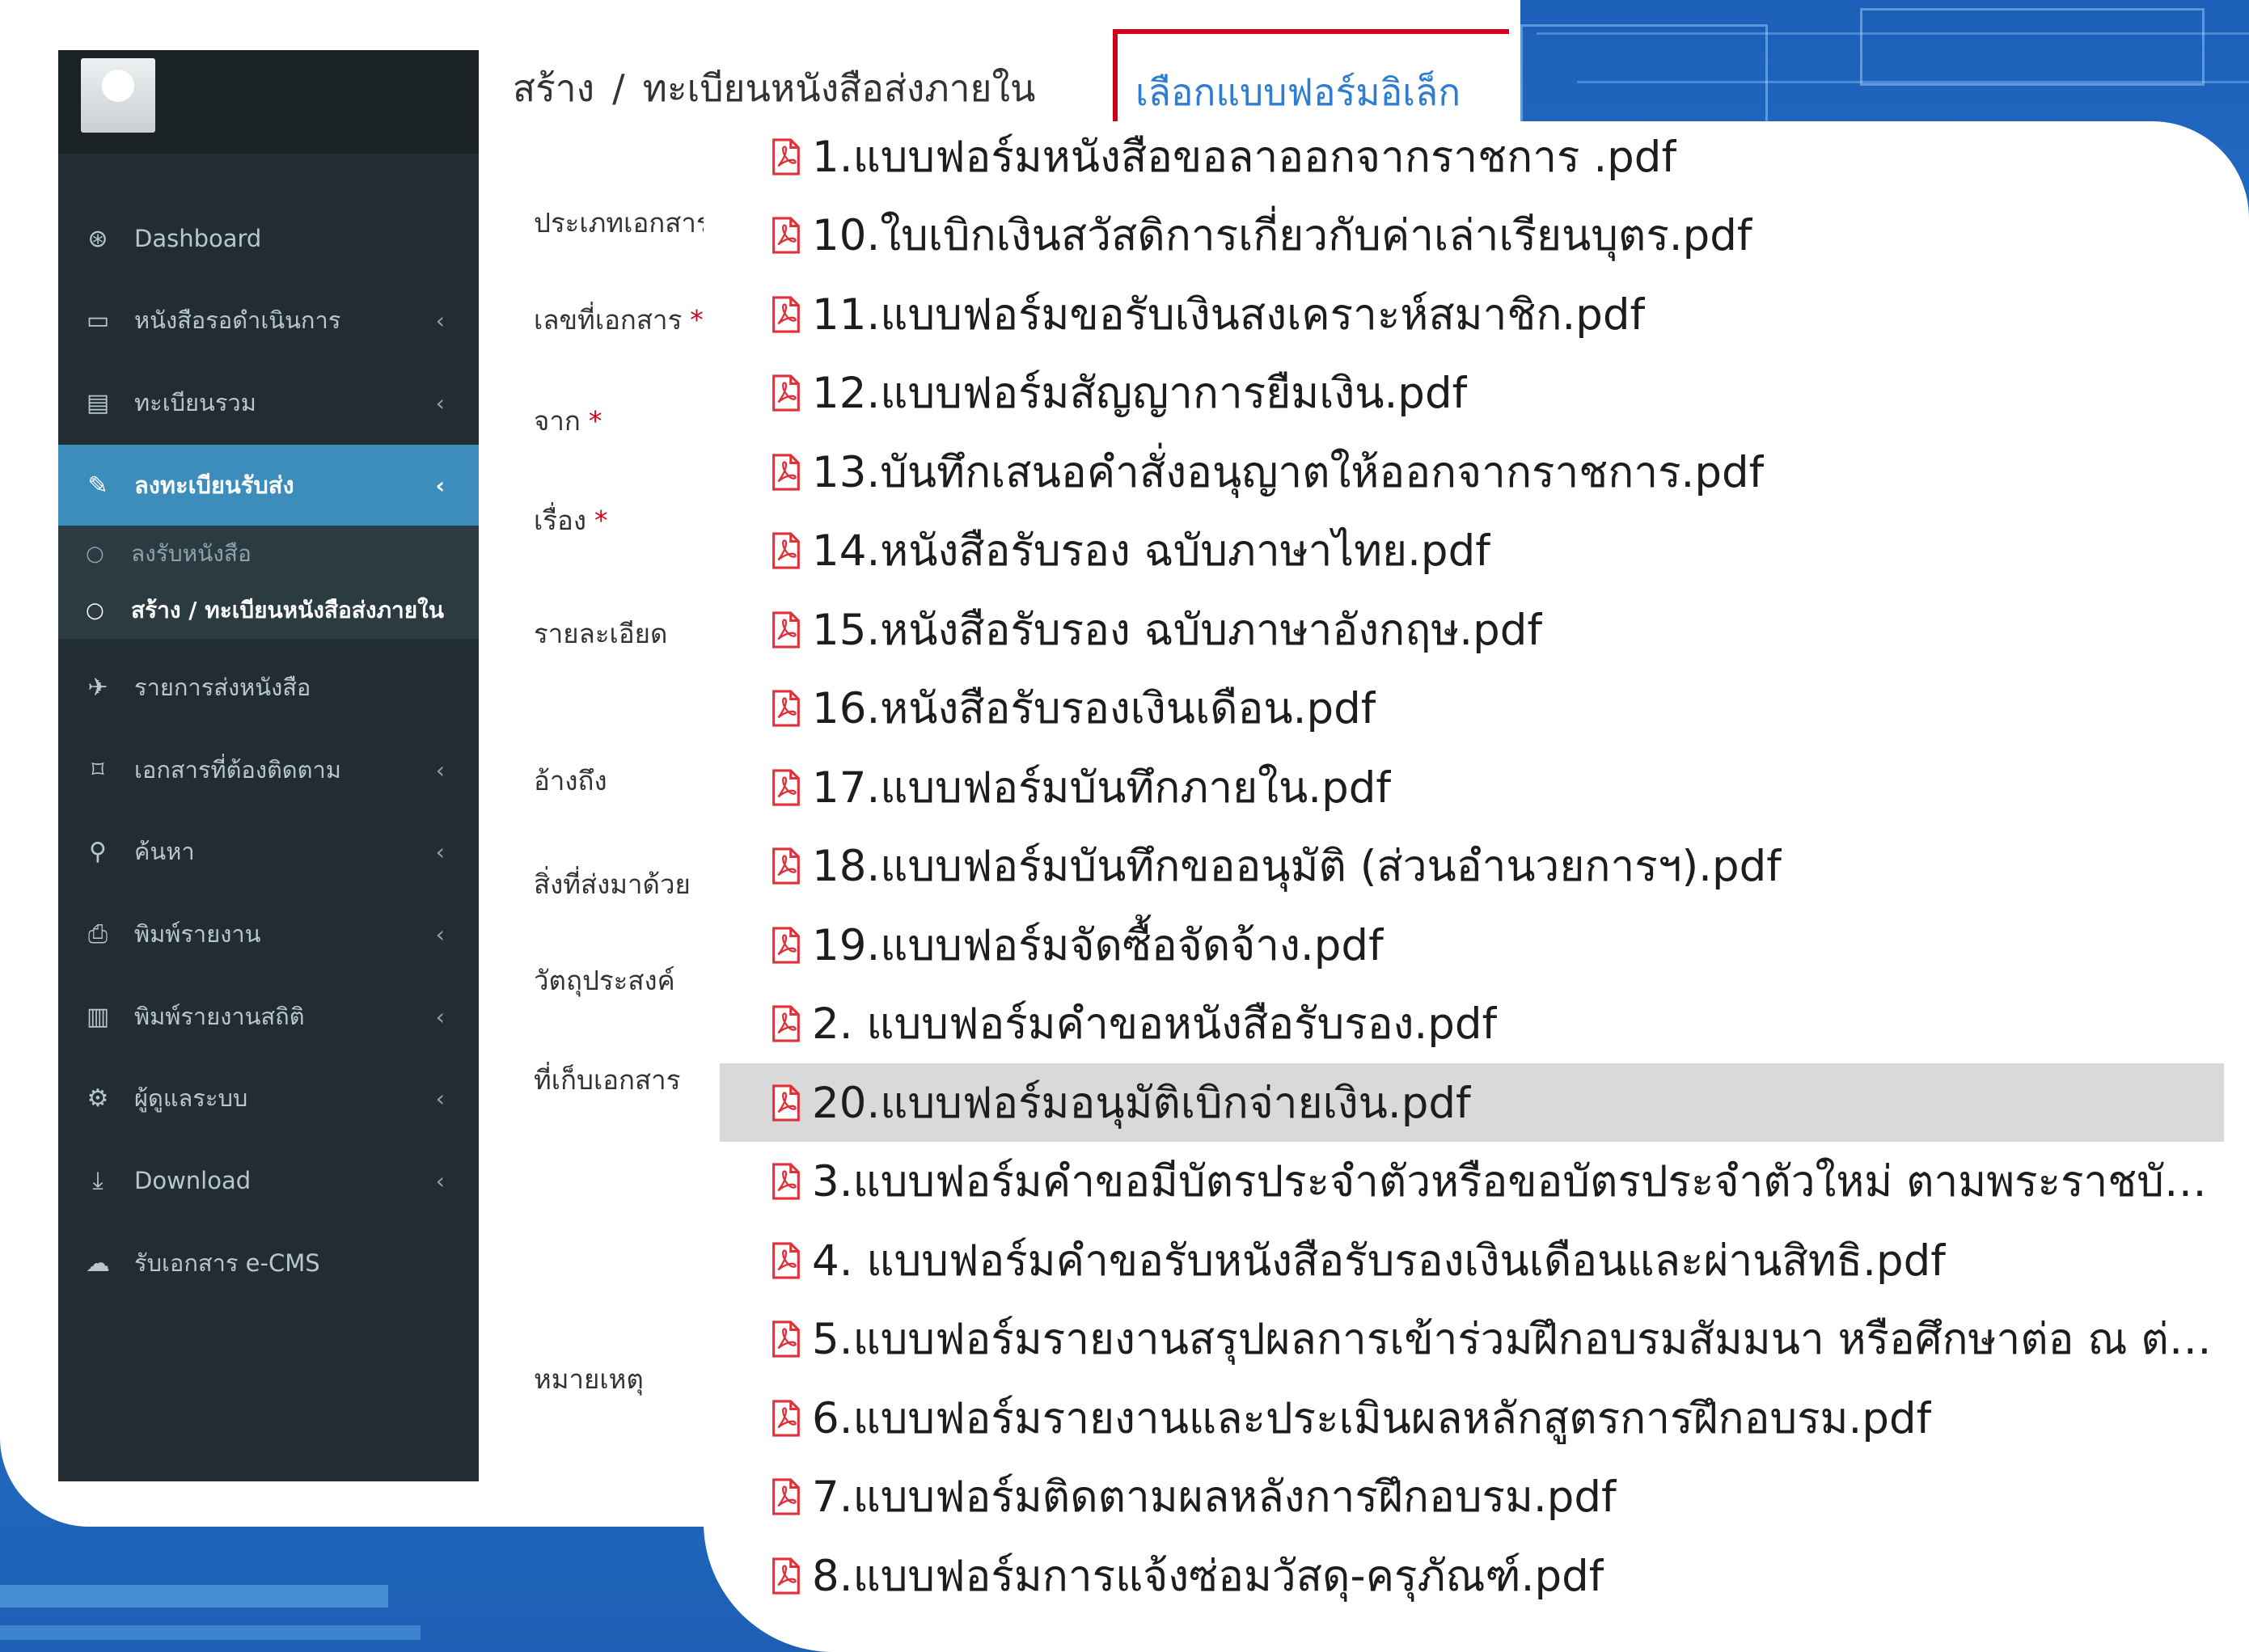 The height and width of the screenshot is (1652, 2249). I want to click on sidebar-item-label: พิมพ์รายงานสถิติ, so click(219, 1016).